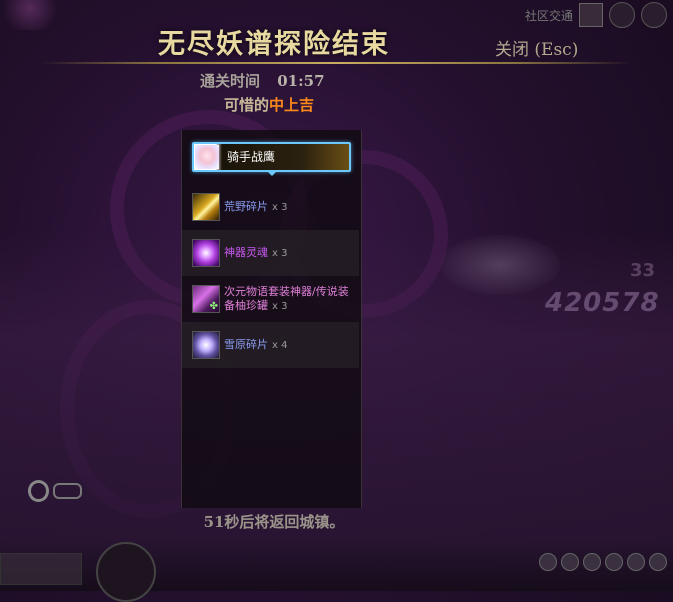  I want to click on left-gauge, so click(55, 491).